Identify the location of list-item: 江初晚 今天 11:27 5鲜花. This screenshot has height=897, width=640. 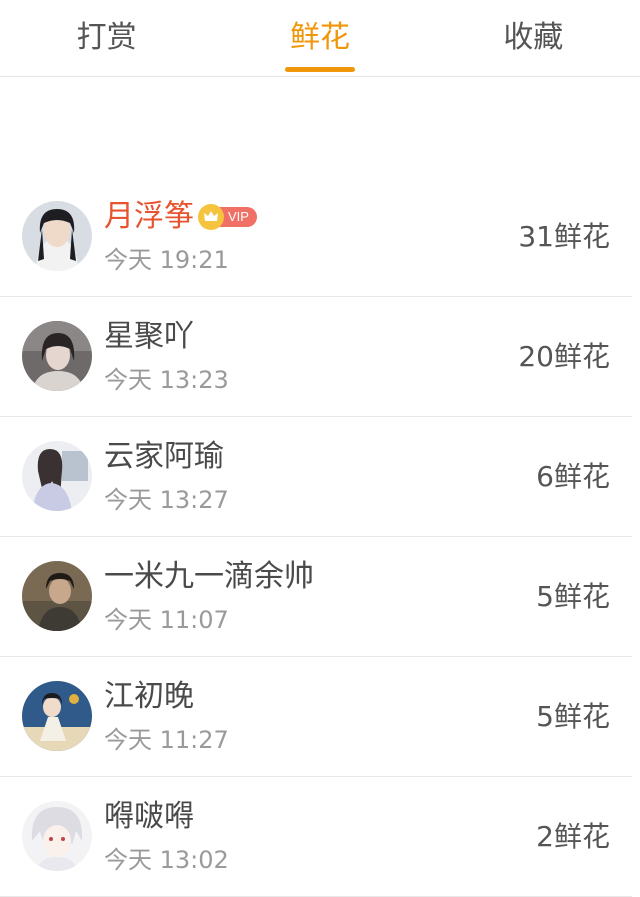
(316, 717).